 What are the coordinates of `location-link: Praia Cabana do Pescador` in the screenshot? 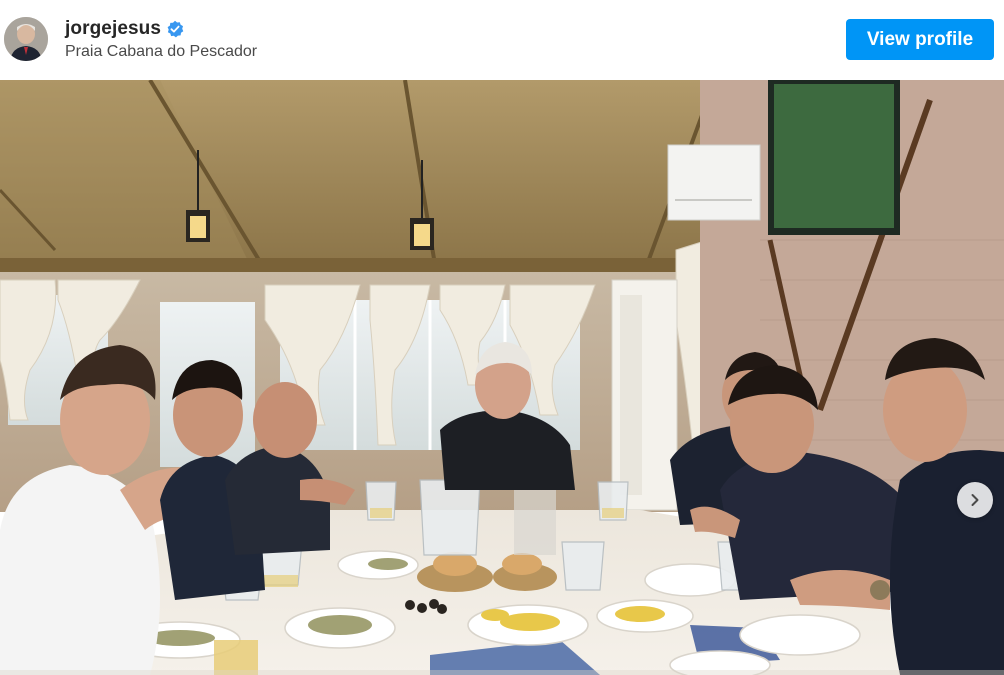 It's located at (161, 52).